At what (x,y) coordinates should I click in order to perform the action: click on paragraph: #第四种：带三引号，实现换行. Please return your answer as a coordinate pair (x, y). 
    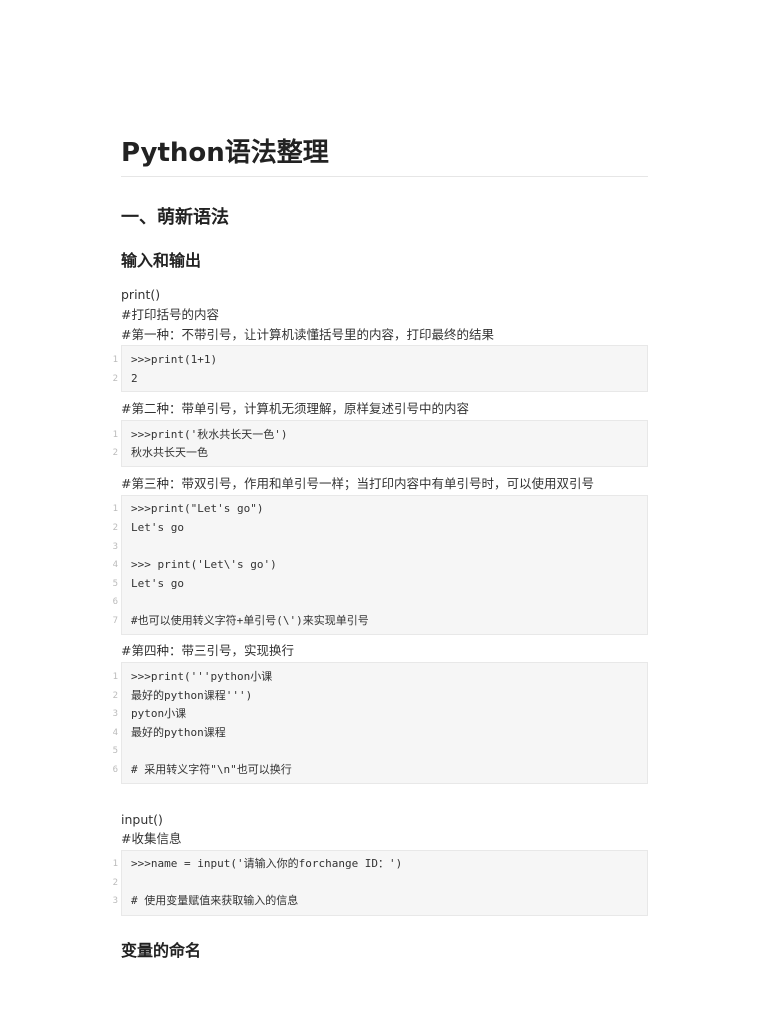
    Looking at the image, I should click on (207, 650).